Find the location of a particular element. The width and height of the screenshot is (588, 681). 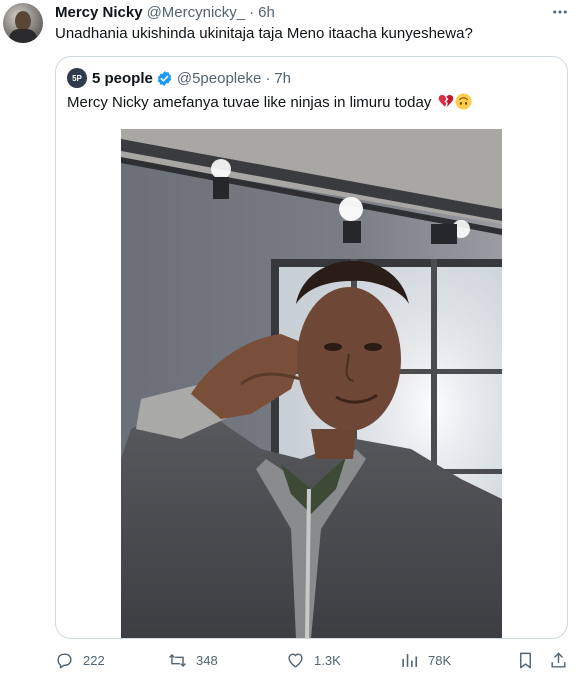

avatar-face is located at coordinates (23, 21).